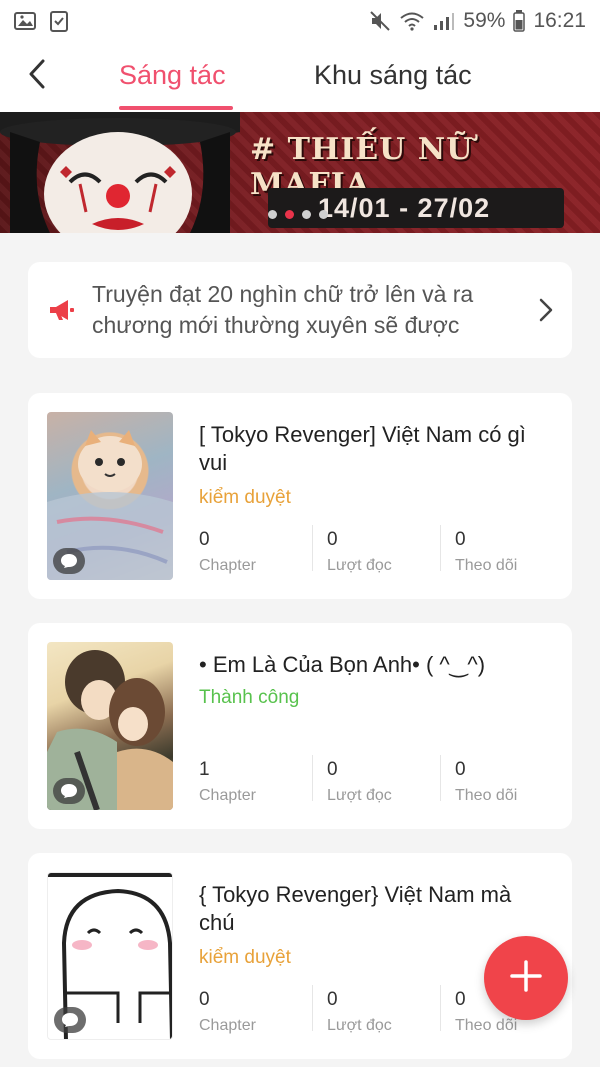 The width and height of the screenshot is (600, 1067). What do you see at coordinates (289, 214) in the screenshot?
I see `carousel-dot-active` at bounding box center [289, 214].